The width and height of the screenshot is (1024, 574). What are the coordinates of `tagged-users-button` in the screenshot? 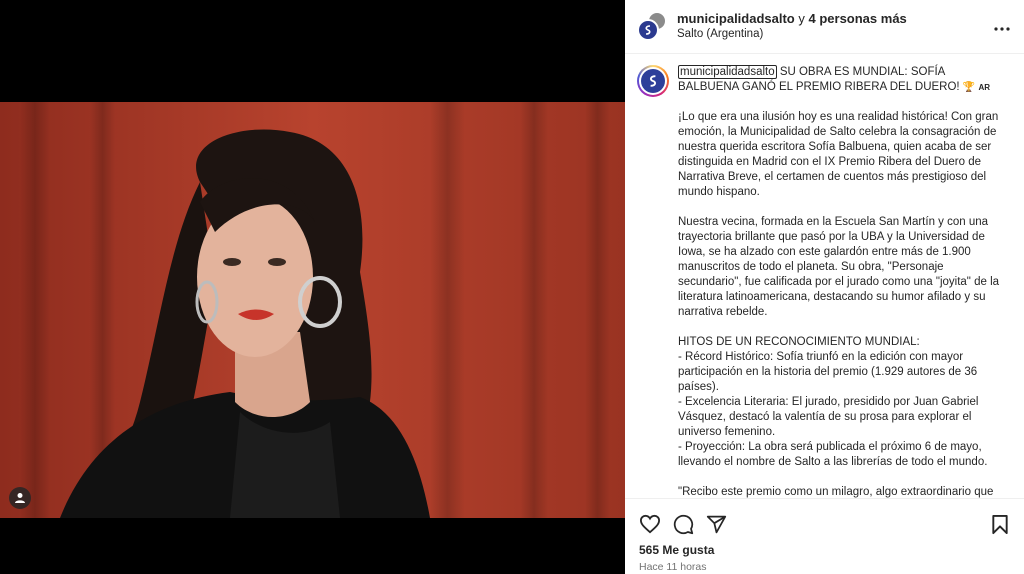 It's located at (20, 498).